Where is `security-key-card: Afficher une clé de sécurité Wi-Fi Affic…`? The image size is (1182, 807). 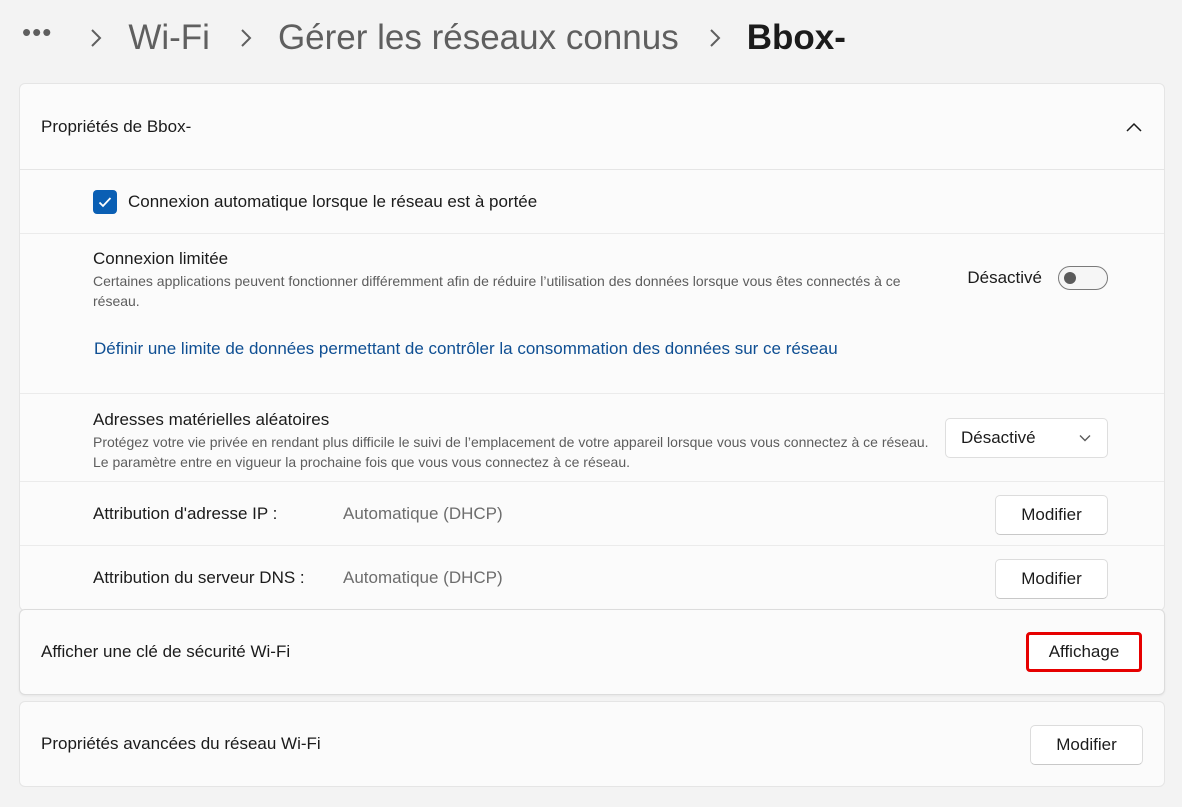 security-key-card: Afficher une clé de sécurité Wi-Fi Affic… is located at coordinates (592, 652).